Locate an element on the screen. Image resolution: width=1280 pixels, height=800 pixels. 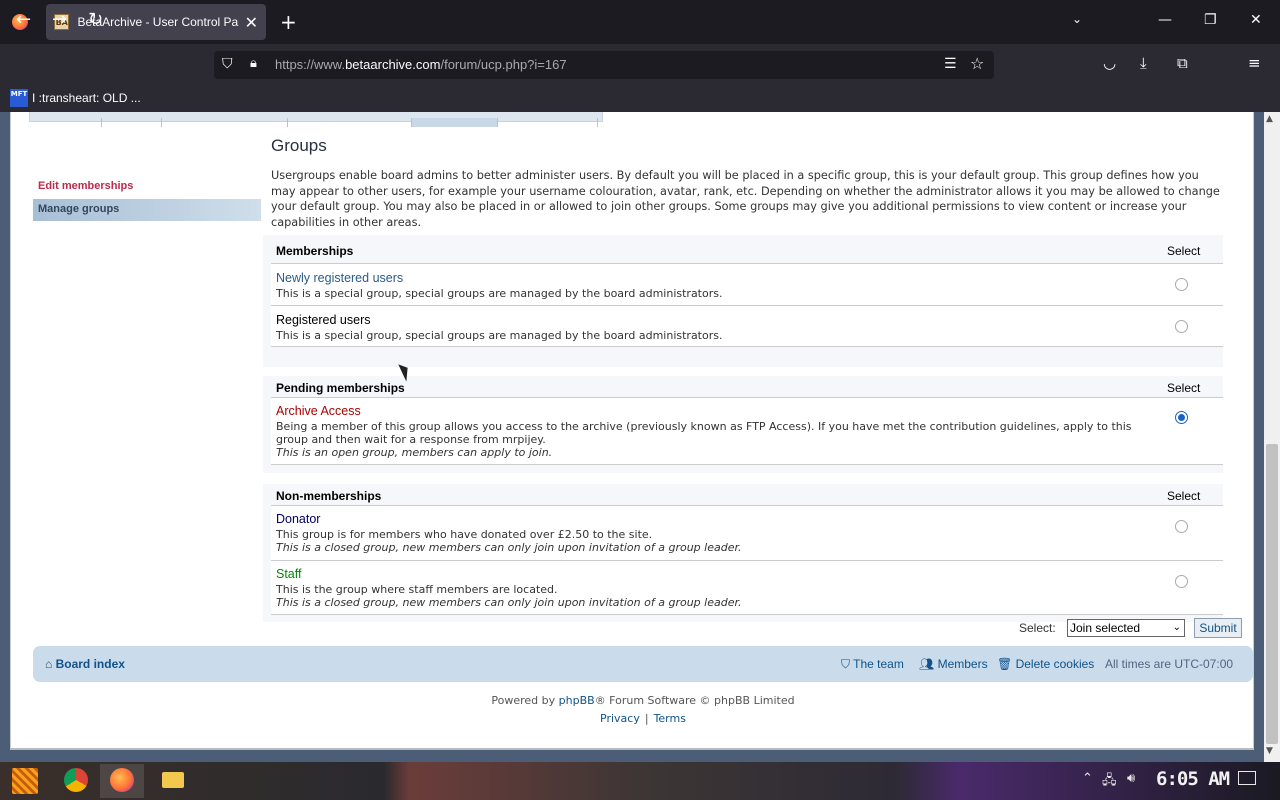
delete-cookies-link: 🗑︎ Delete cookies is located at coordinates (1045, 664).